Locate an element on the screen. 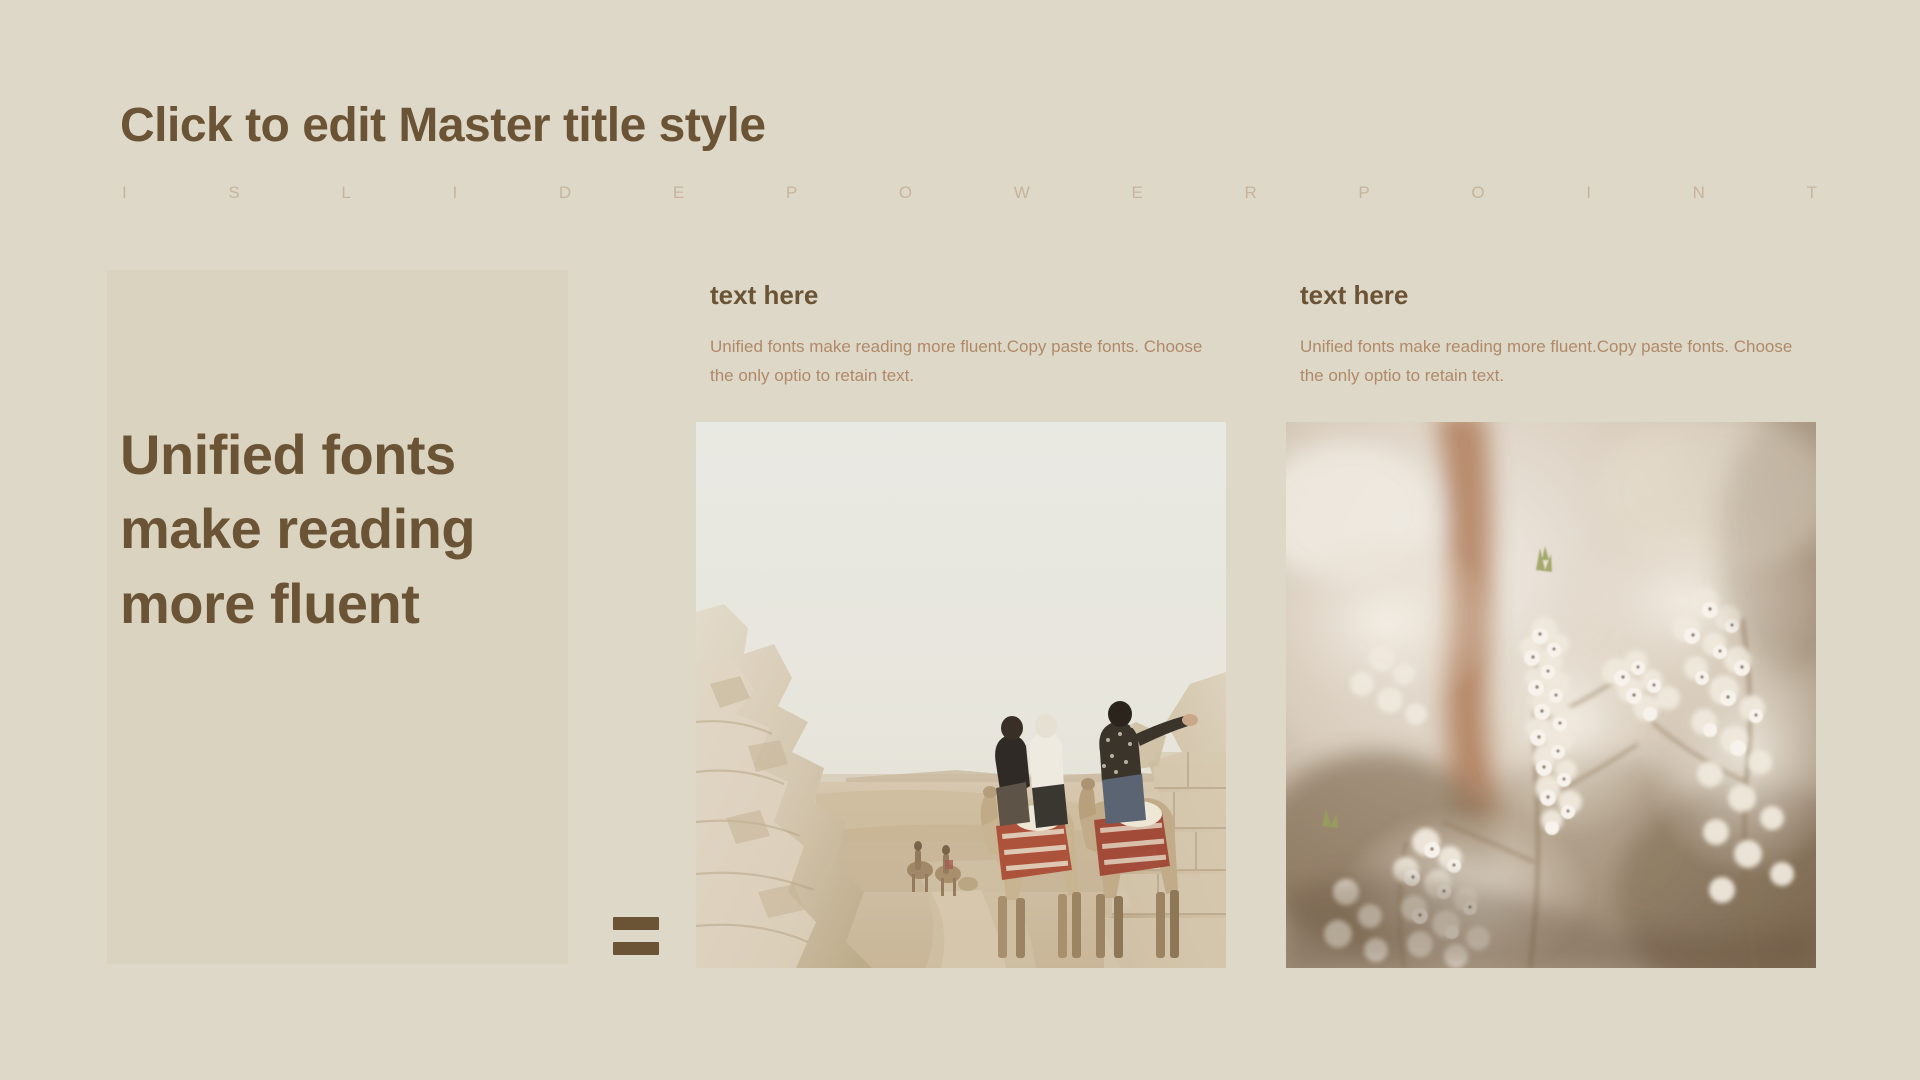  equals-bar-top is located at coordinates (636, 923).